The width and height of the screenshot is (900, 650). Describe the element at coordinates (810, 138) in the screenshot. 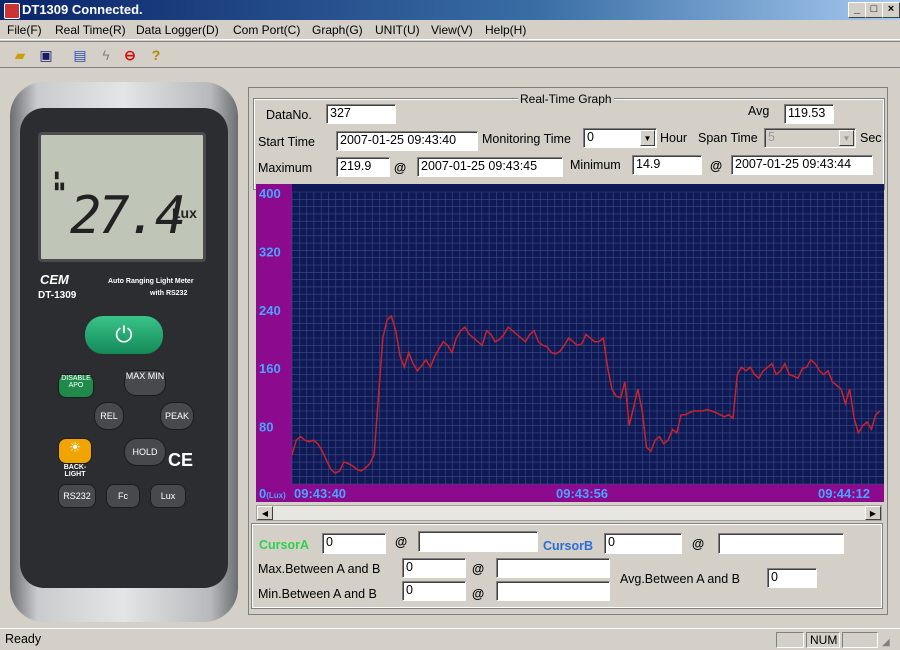

I see `span-time-select: 5 ▼` at that location.